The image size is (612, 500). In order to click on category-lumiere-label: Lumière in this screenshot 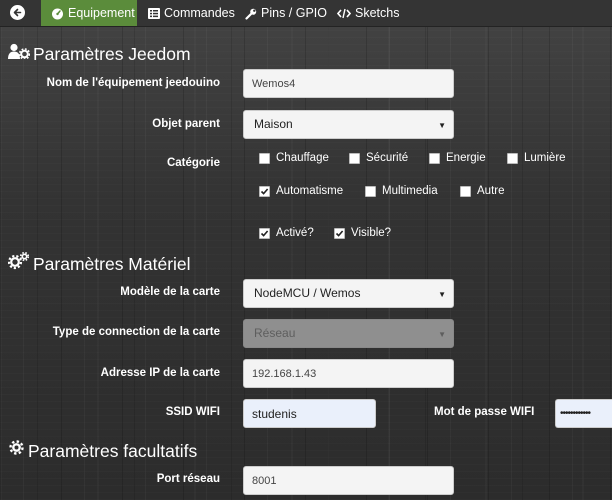, I will do `click(545, 158)`.